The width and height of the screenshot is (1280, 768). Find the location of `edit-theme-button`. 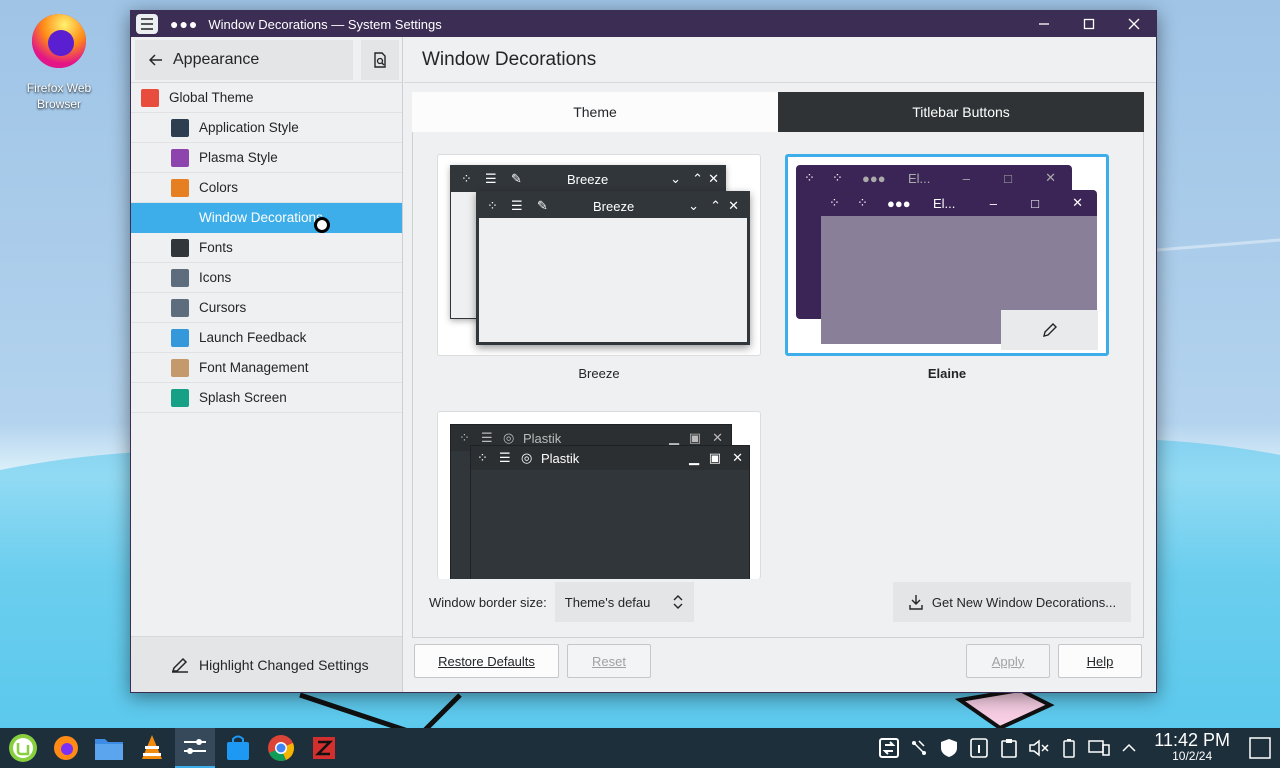

edit-theme-button is located at coordinates (1049, 330).